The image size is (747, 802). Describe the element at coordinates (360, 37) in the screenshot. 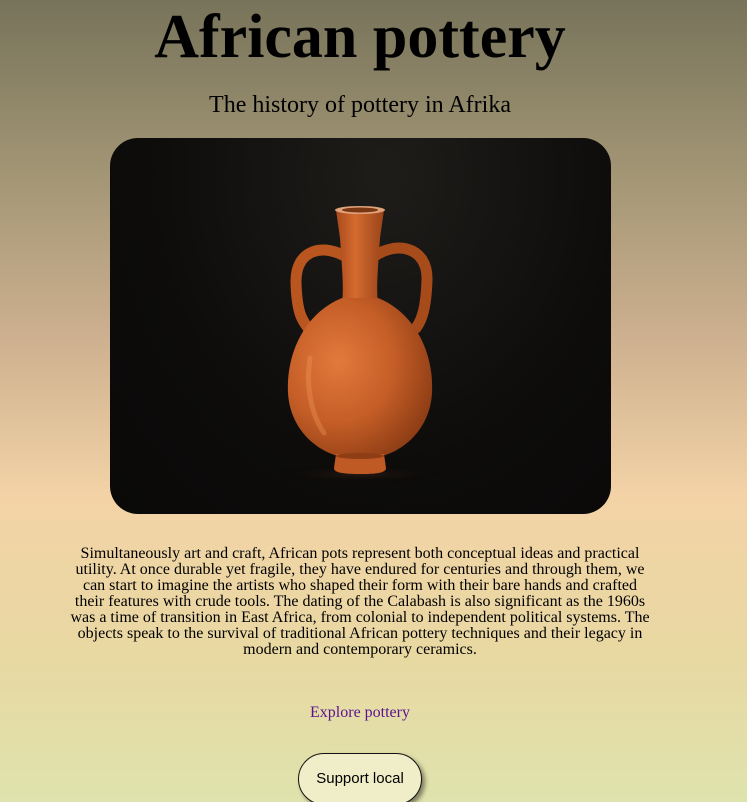

I see `page-title: African pottery` at that location.